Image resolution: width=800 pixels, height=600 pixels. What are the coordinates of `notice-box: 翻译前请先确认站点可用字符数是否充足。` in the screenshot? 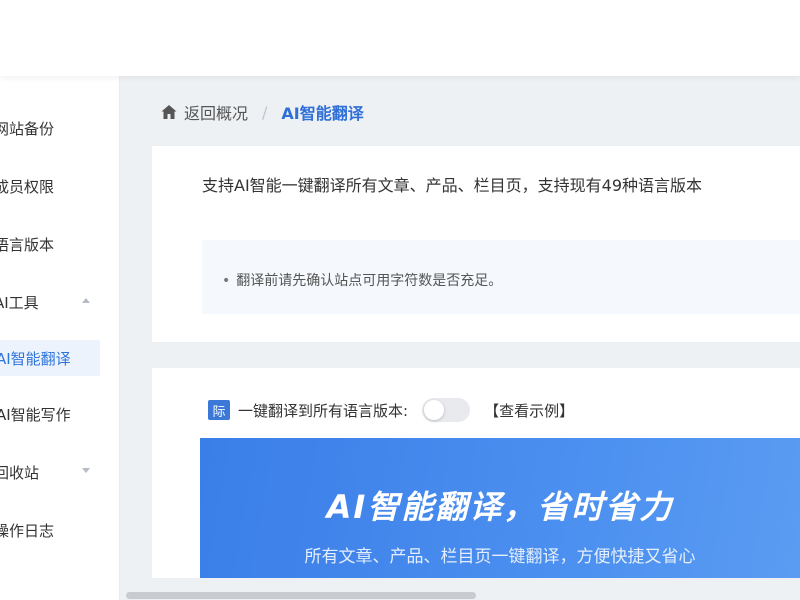 It's located at (501, 277).